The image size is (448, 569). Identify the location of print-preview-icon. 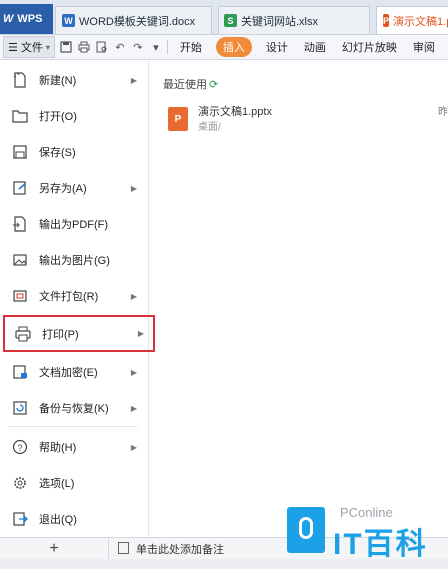
(102, 47).